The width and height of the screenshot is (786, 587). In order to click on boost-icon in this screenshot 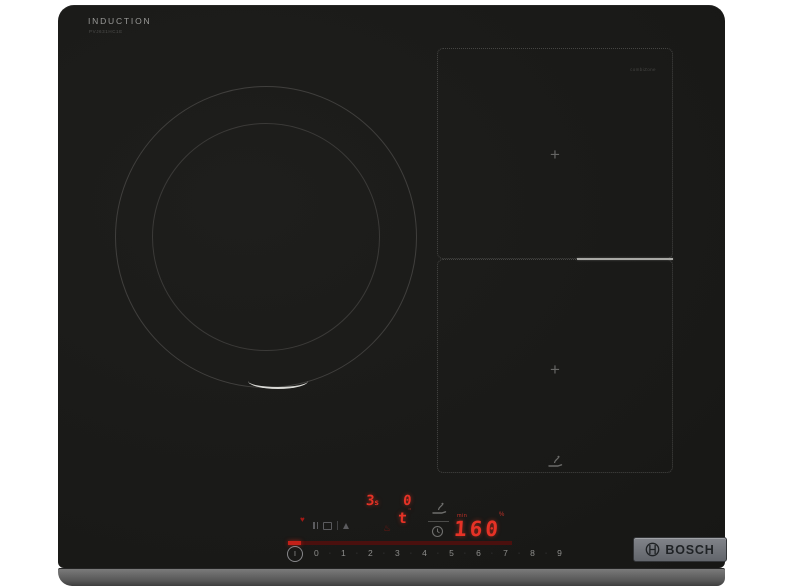, I will do `click(346, 525)`.